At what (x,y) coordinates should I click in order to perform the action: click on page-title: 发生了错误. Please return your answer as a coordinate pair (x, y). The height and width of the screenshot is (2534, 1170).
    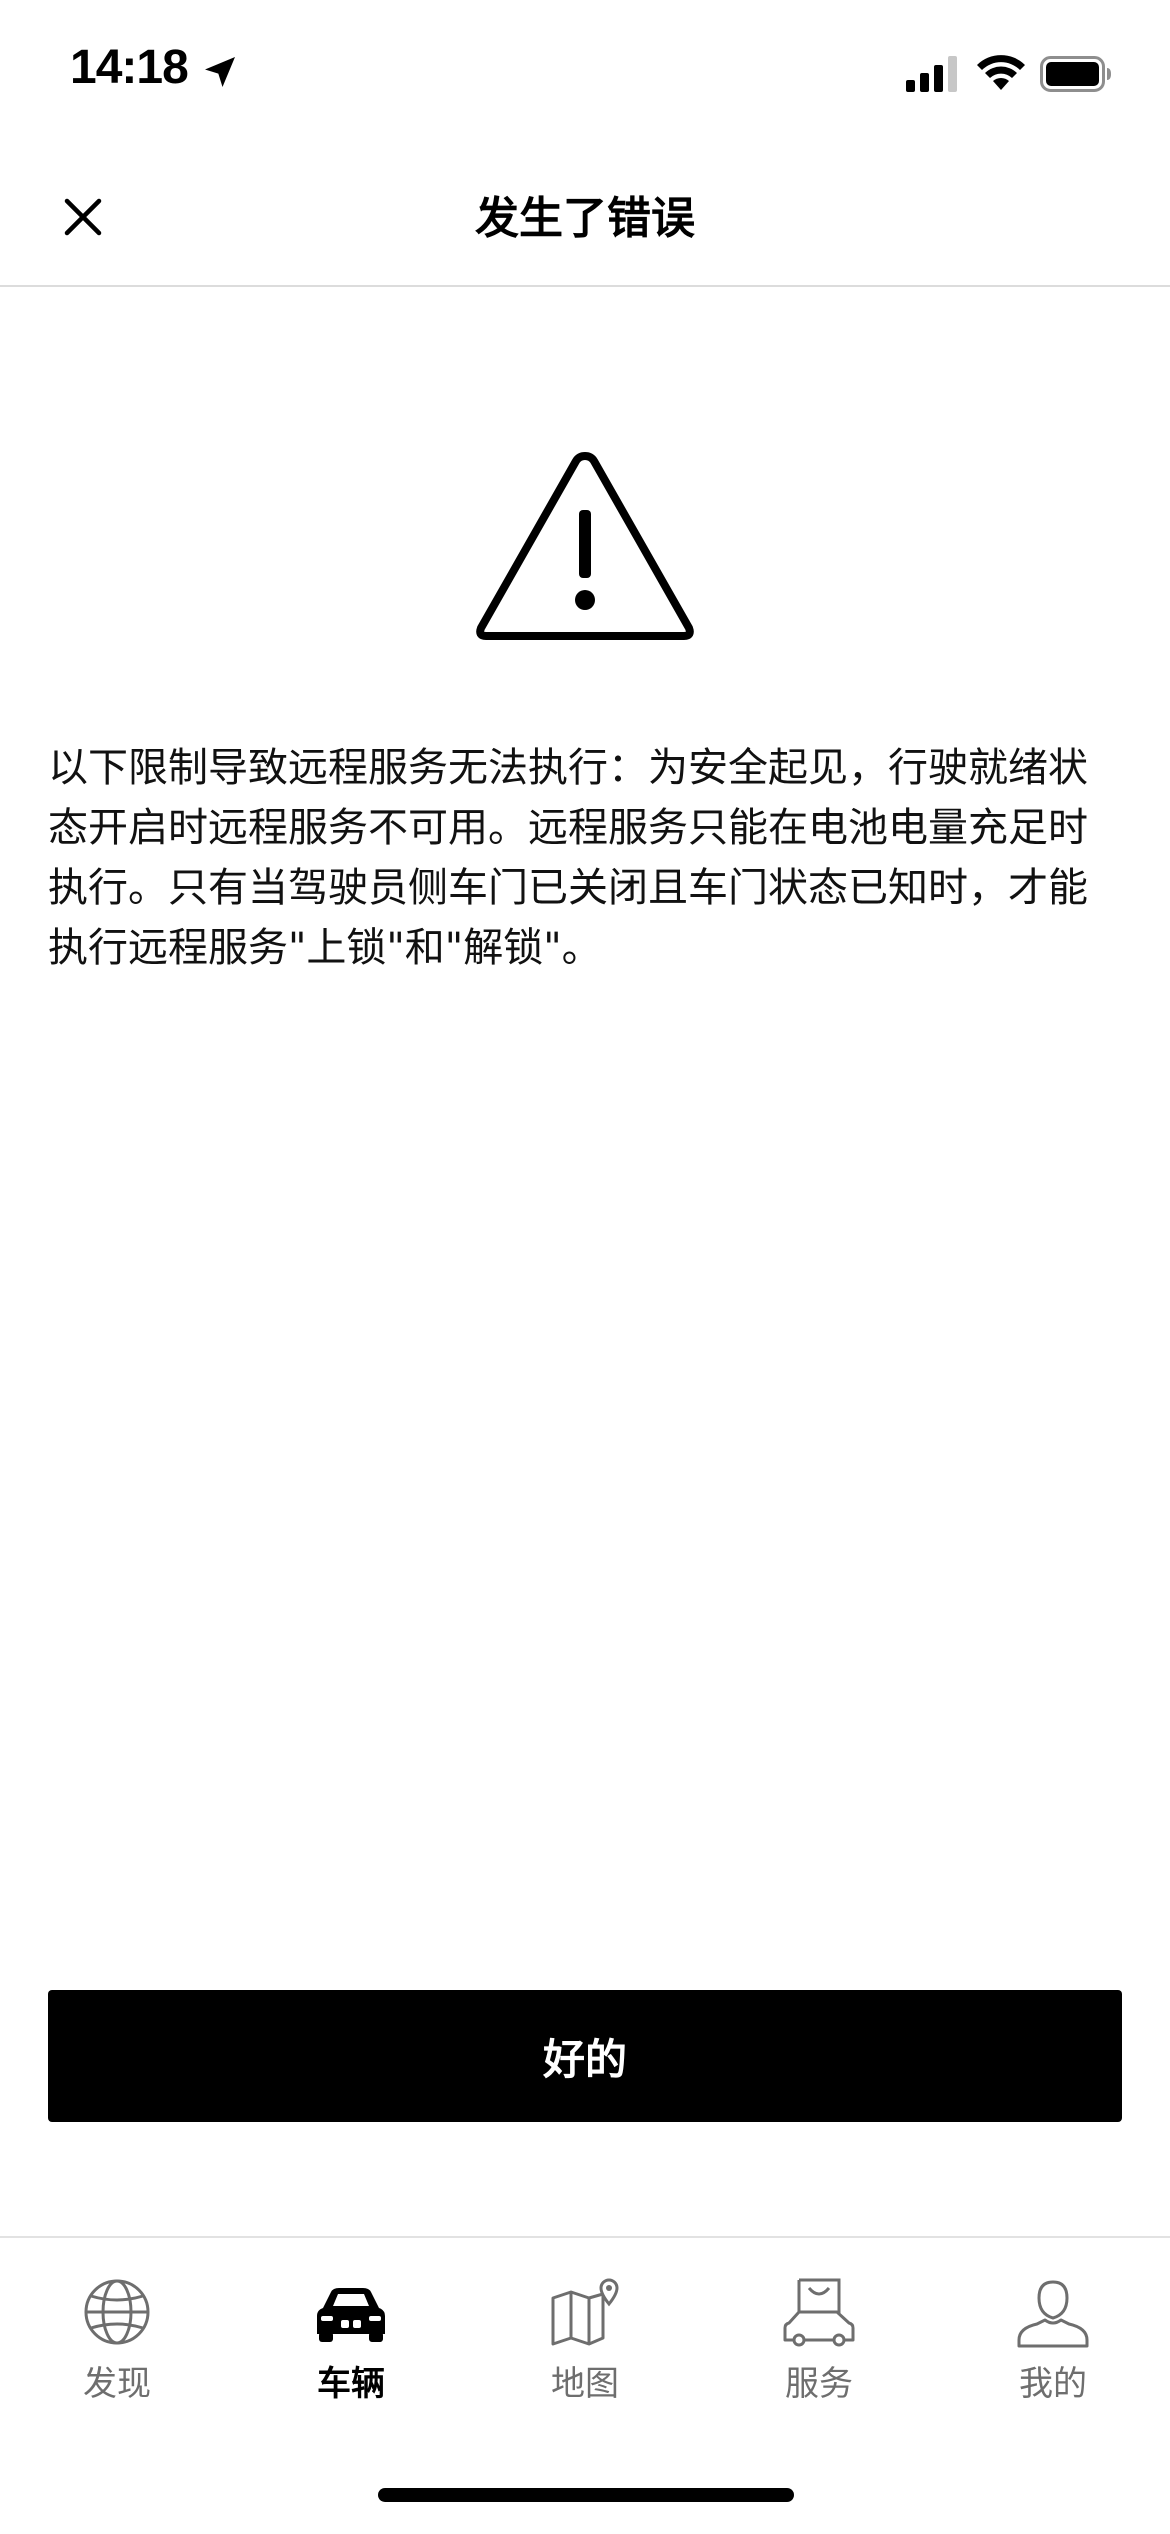
    Looking at the image, I should click on (585, 218).